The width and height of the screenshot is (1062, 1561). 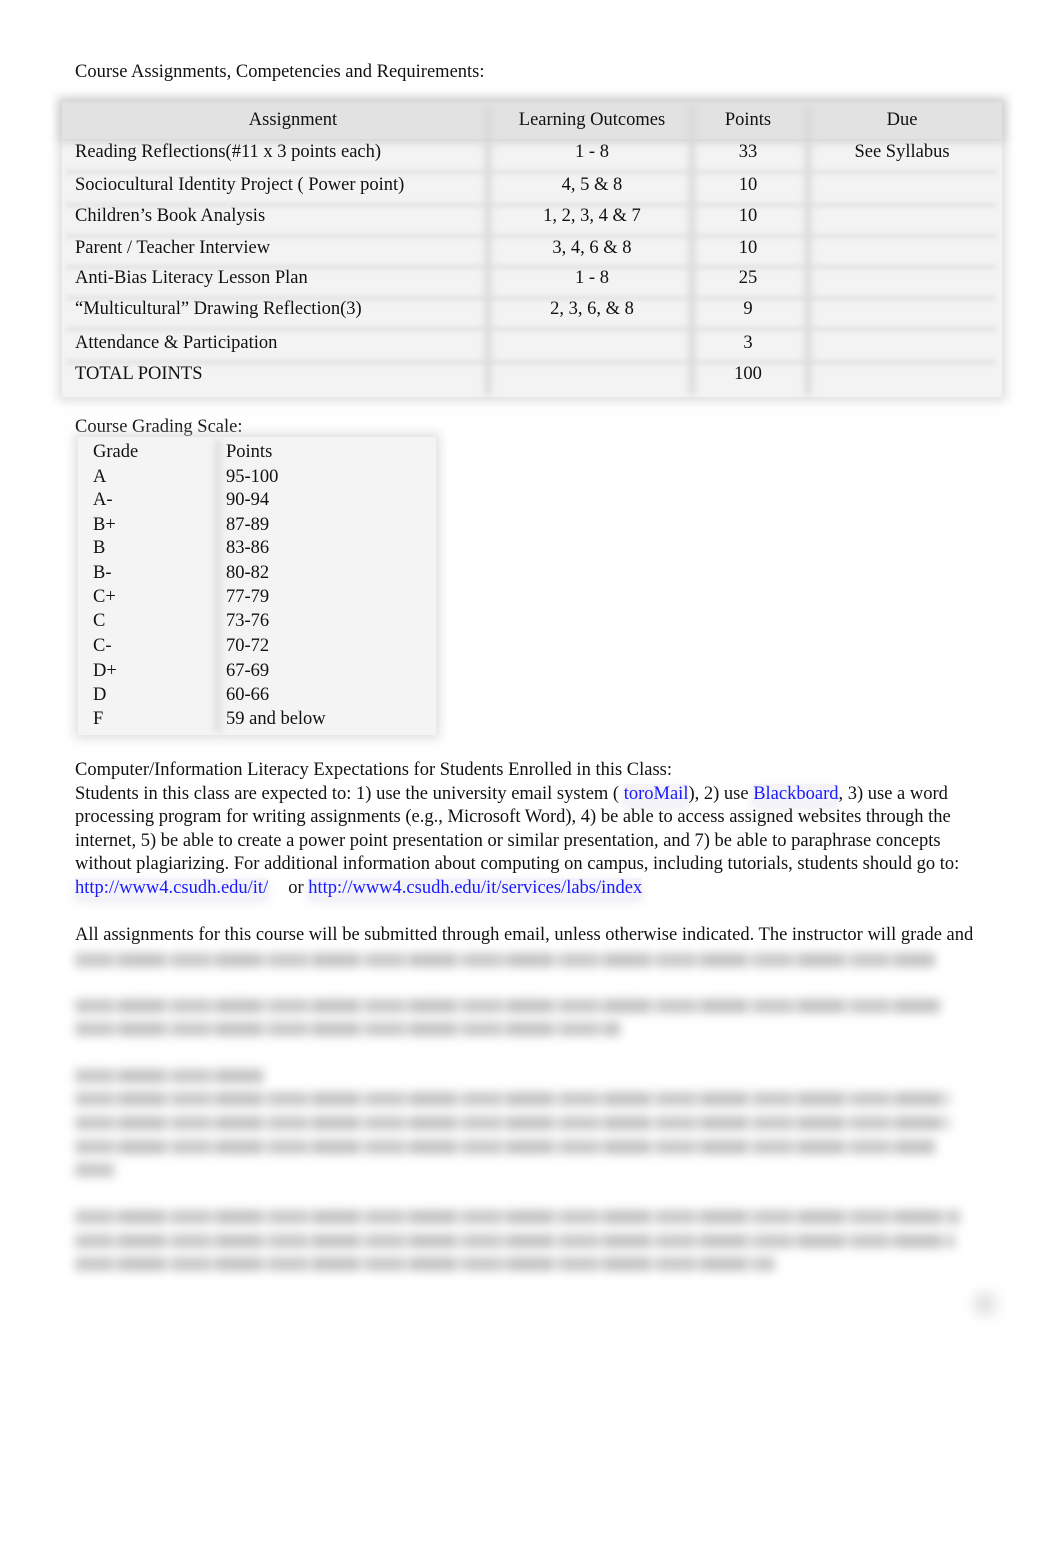 I want to click on points: 100, so click(x=748, y=374).